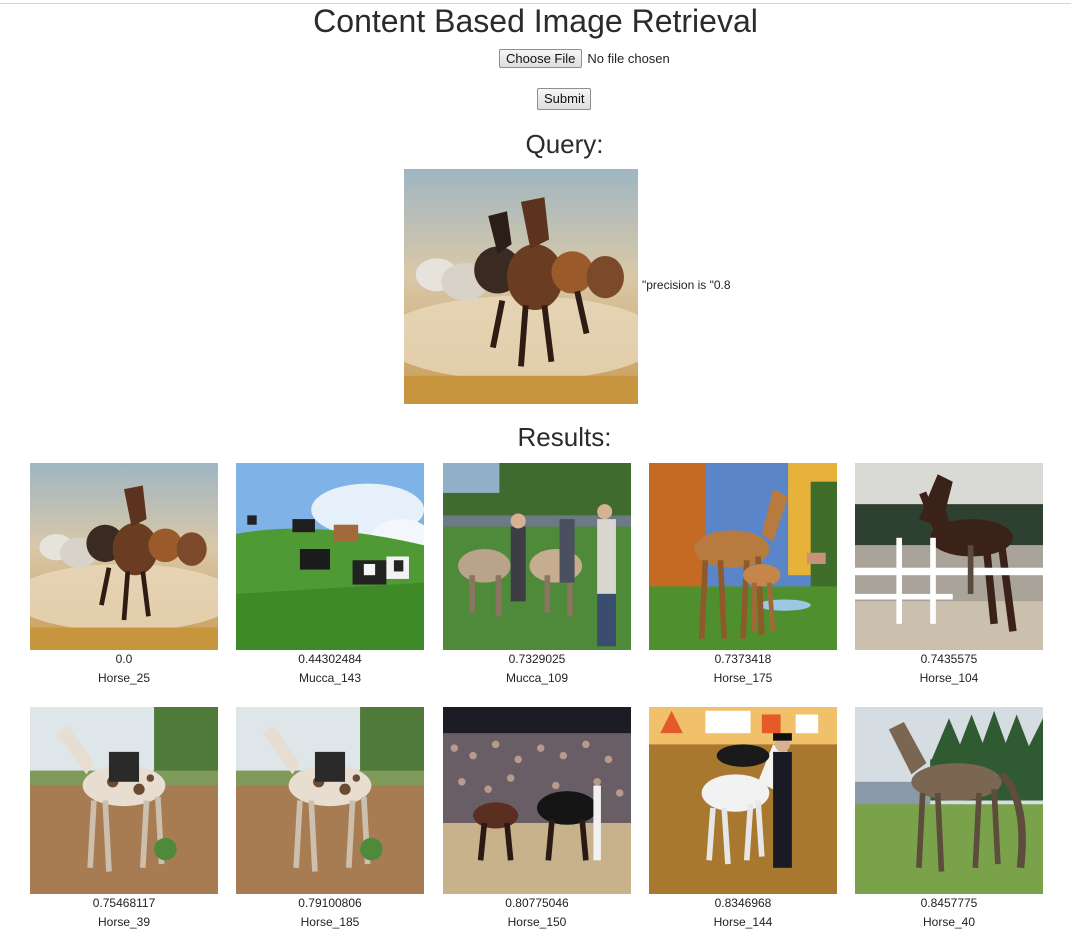 This screenshot has height=942, width=1071. I want to click on result-label: Horse_25, so click(124, 678).